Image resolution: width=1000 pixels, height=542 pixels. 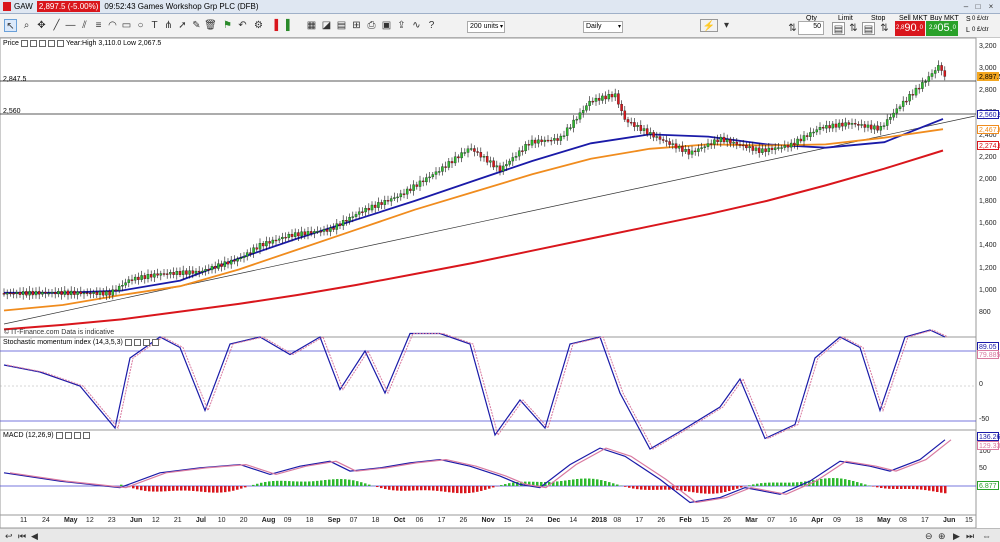 What do you see at coordinates (949, 520) in the screenshot?
I see `x-axis-tick: Jun` at bounding box center [949, 520].